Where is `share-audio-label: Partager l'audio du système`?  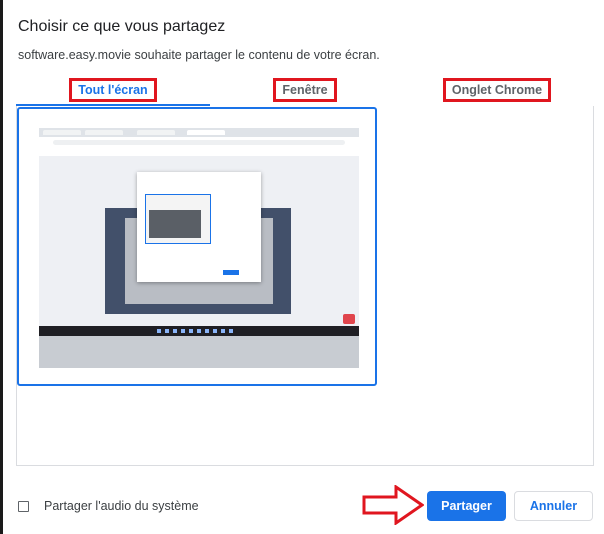 share-audio-label: Partager l'audio du système is located at coordinates (121, 506).